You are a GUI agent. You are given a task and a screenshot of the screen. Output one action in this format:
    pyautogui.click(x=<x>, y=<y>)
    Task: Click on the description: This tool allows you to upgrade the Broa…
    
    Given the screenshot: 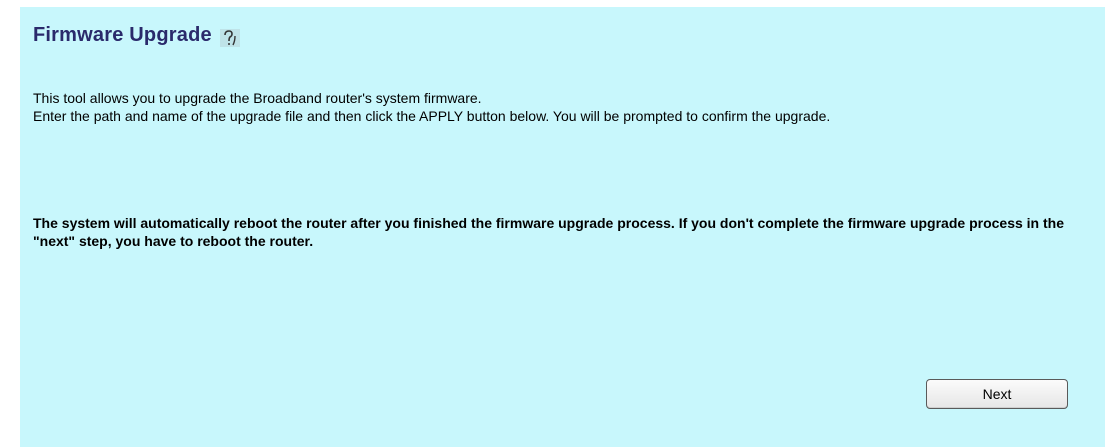 What is the action you would take?
    pyautogui.click(x=558, y=107)
    